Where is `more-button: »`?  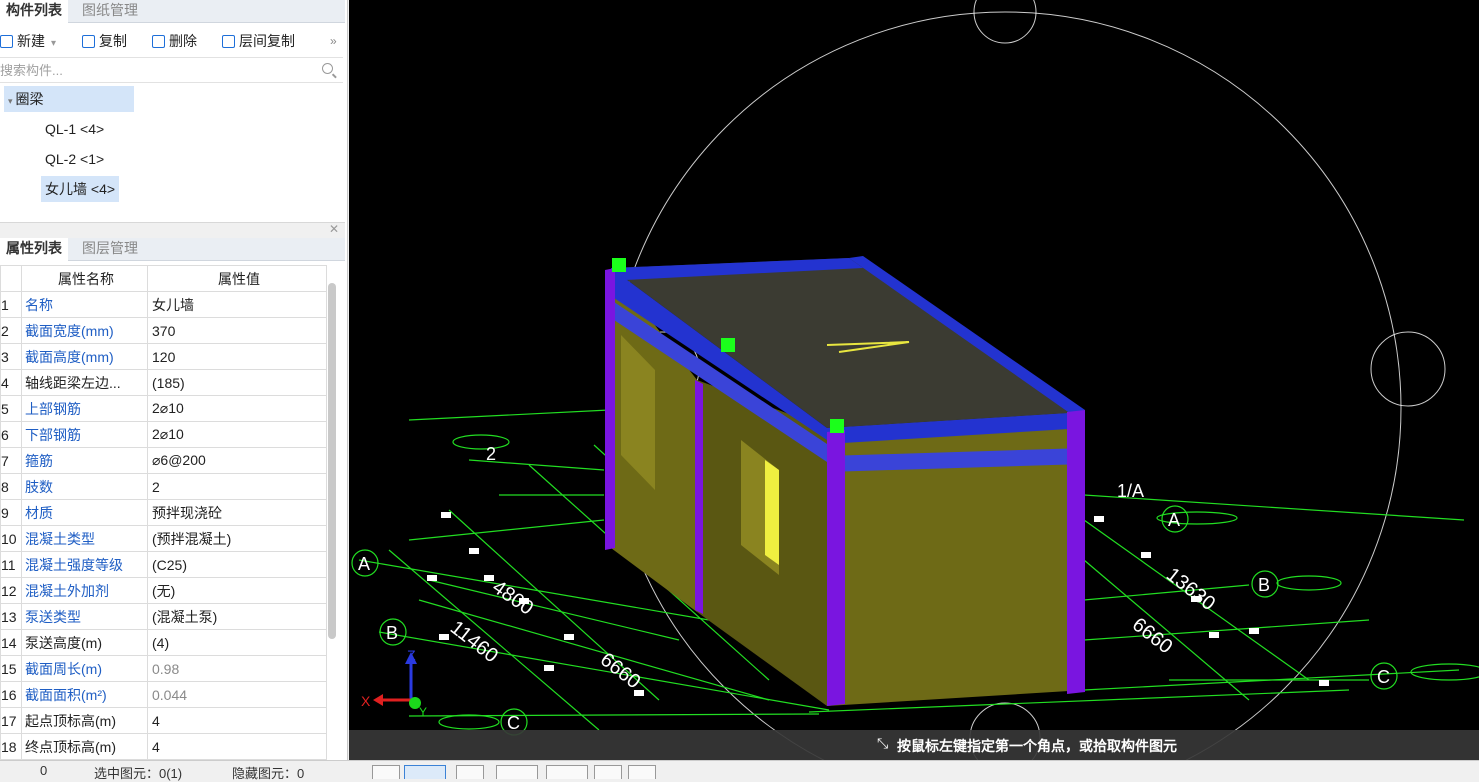
more-button: » is located at coordinates (333, 41).